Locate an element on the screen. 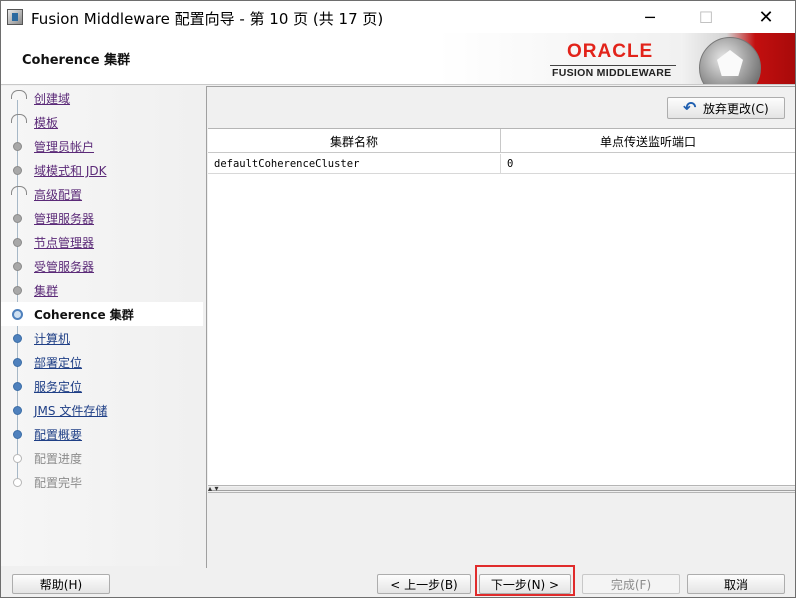  nav-step-item: 管理服务器 is located at coordinates (102, 218).